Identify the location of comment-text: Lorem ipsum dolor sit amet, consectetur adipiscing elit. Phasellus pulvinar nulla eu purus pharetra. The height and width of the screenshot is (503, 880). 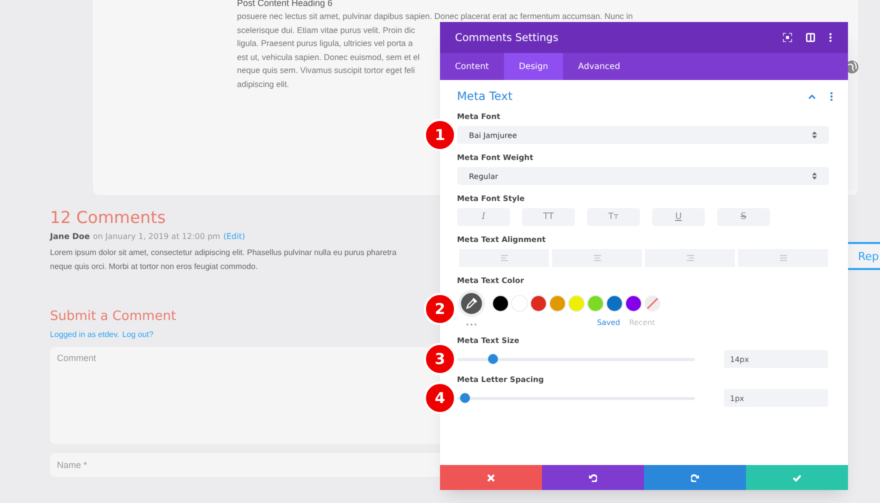
(223, 253).